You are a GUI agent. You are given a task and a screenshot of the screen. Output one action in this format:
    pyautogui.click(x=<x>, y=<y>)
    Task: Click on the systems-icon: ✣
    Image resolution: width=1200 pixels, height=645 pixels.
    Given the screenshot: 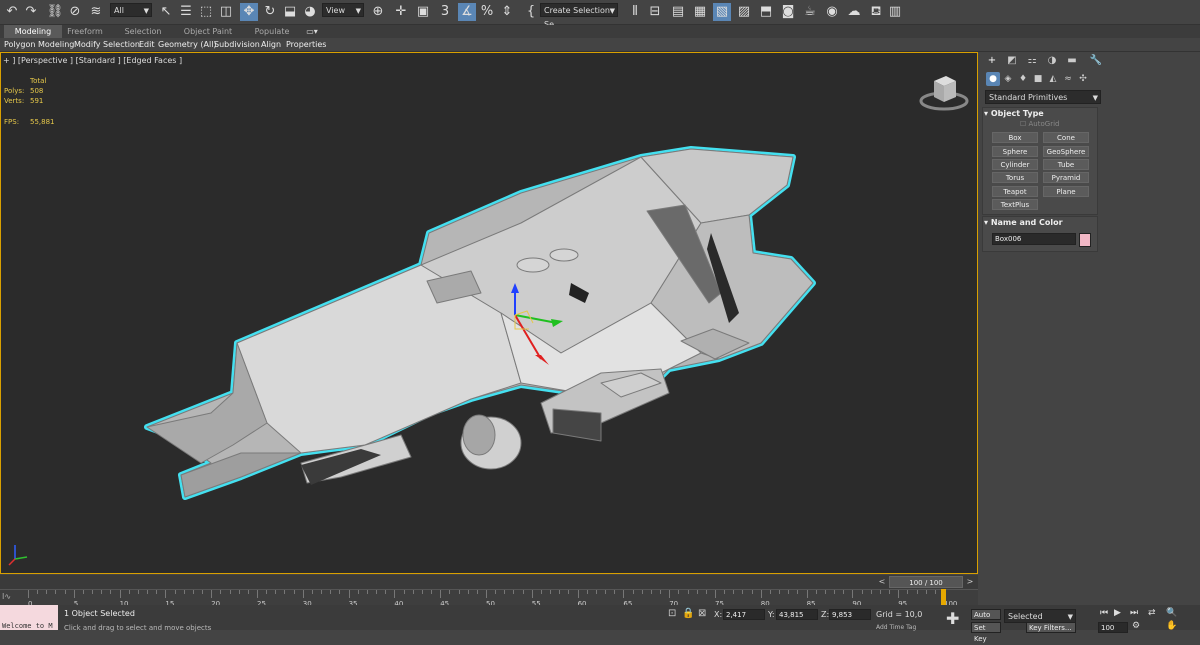 What is the action you would take?
    pyautogui.click(x=1083, y=79)
    